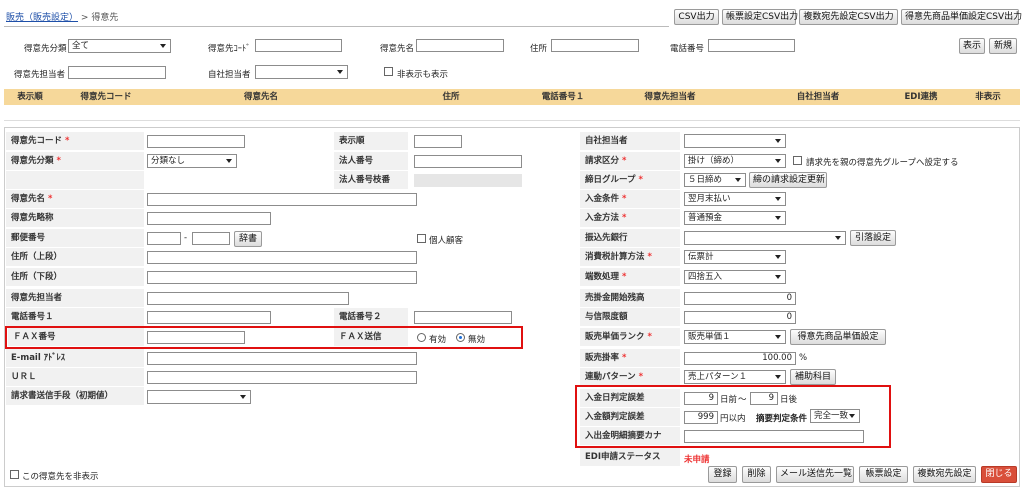 The width and height of the screenshot is (1024, 490). Describe the element at coordinates (735, 257) in the screenshot. I see `tax-method-select: 伝票計` at that location.